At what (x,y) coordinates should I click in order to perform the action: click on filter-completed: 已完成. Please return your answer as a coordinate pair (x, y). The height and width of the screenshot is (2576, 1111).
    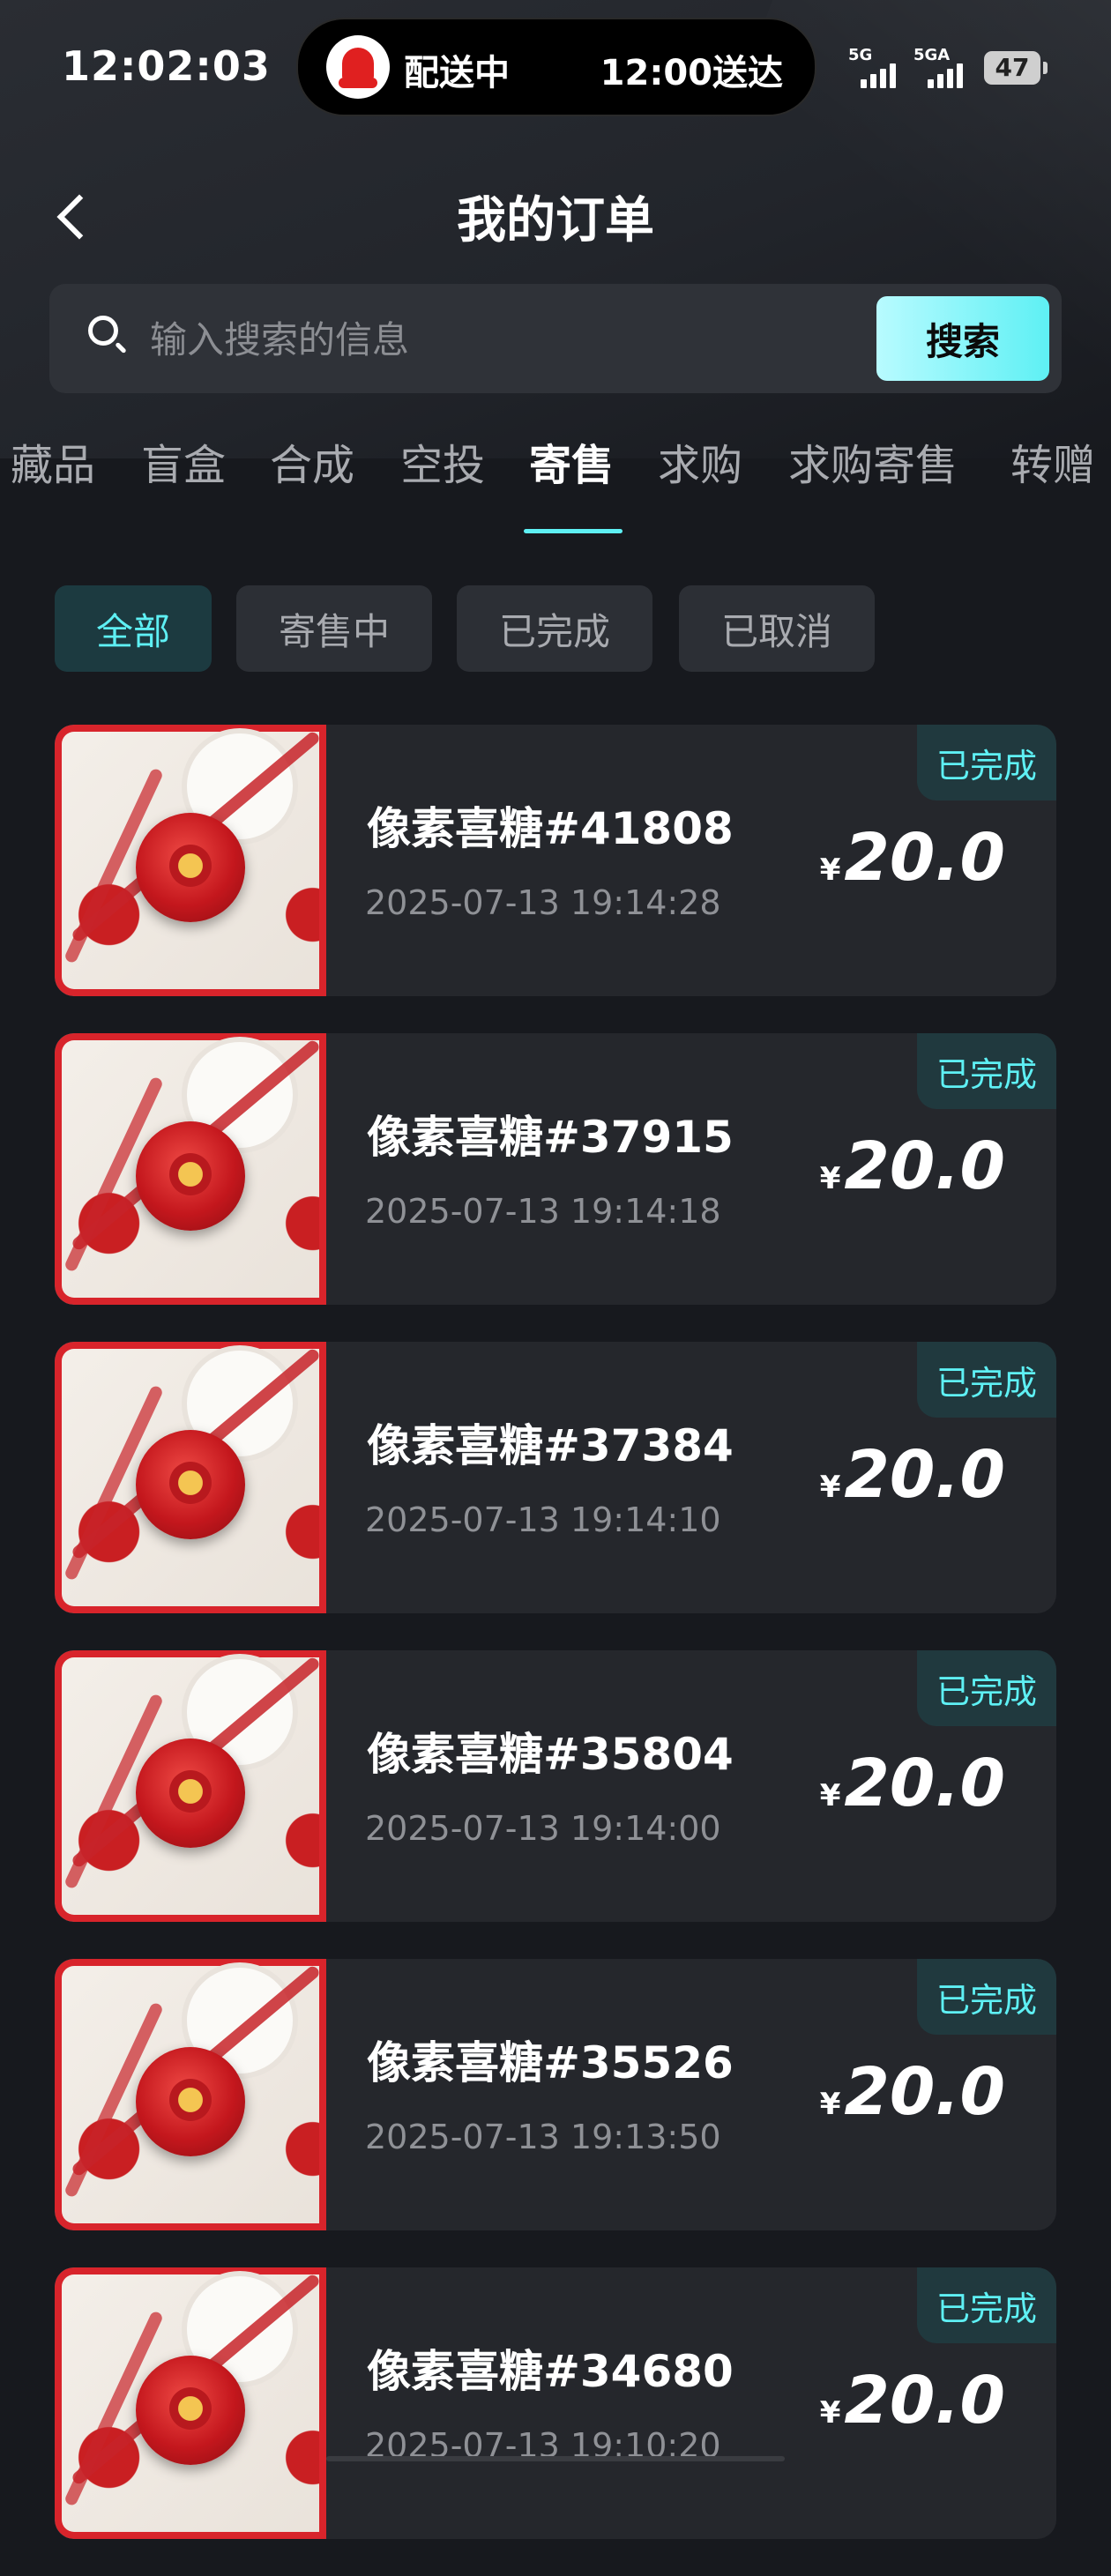
    Looking at the image, I should click on (554, 629).